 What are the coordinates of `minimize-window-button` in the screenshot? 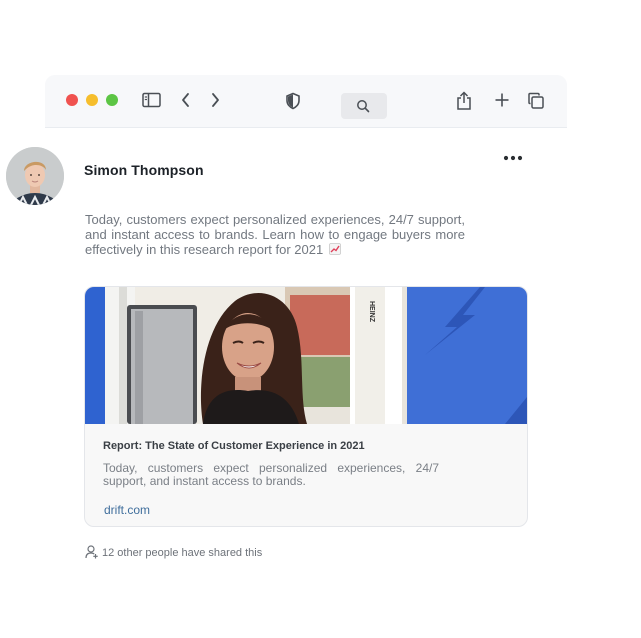 It's located at (92, 100).